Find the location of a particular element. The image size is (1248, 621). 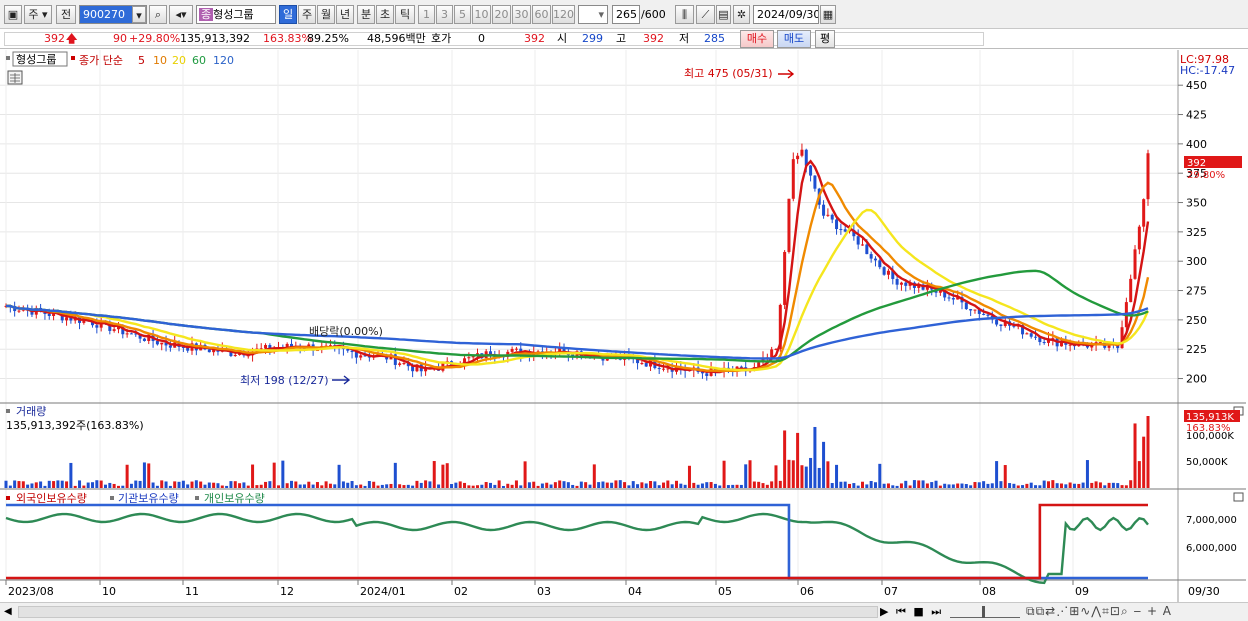

date-input: 2024/09/30 is located at coordinates (786, 14).